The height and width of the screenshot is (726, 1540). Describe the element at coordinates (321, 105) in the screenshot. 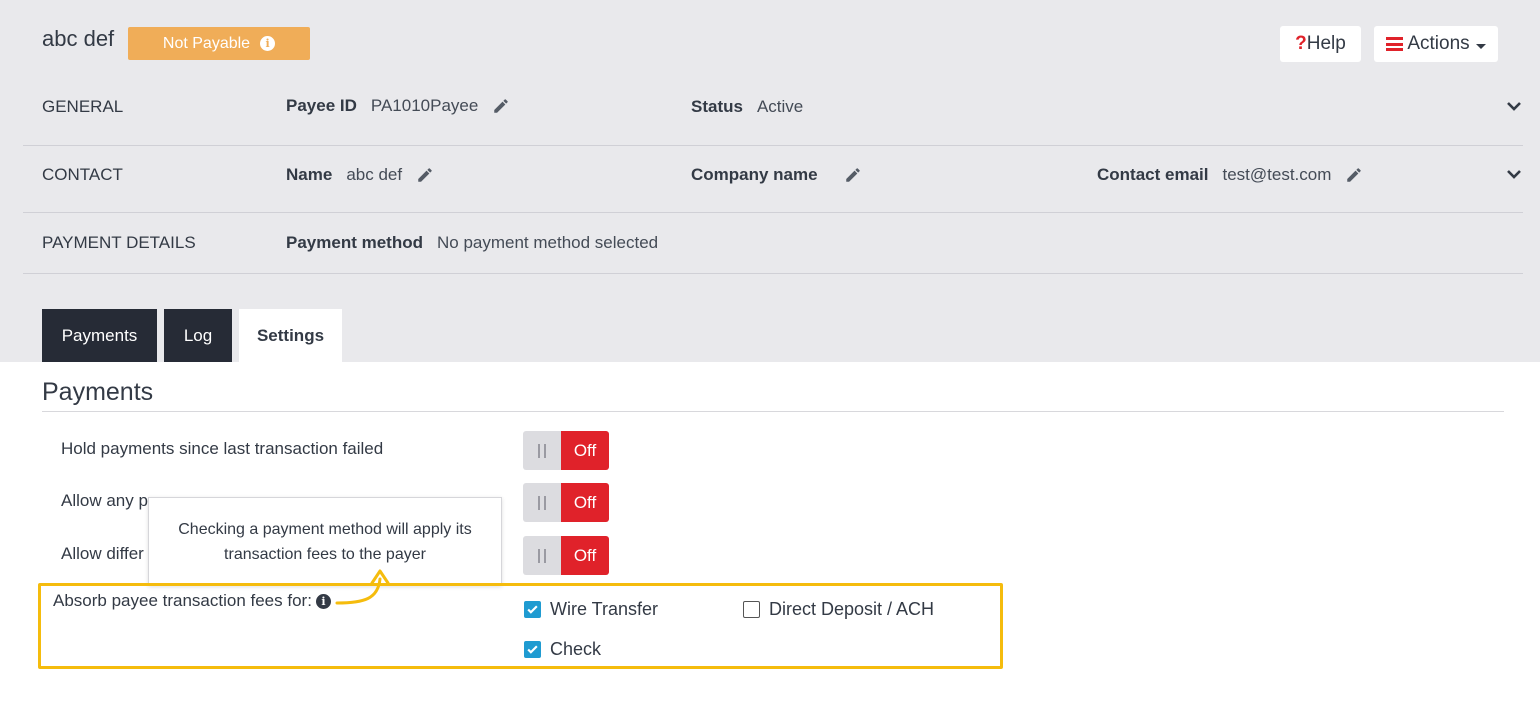

I see `payee-id-label: Payee ID` at that location.